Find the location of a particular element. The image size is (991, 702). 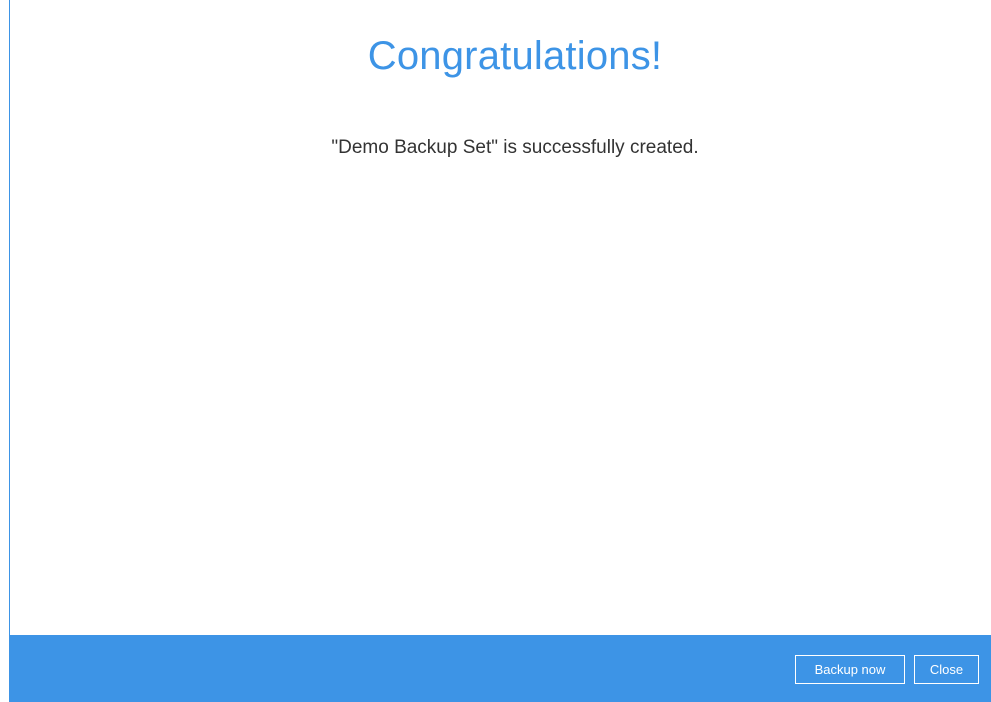

dialog-footer: Backup now Close is located at coordinates (500, 668).